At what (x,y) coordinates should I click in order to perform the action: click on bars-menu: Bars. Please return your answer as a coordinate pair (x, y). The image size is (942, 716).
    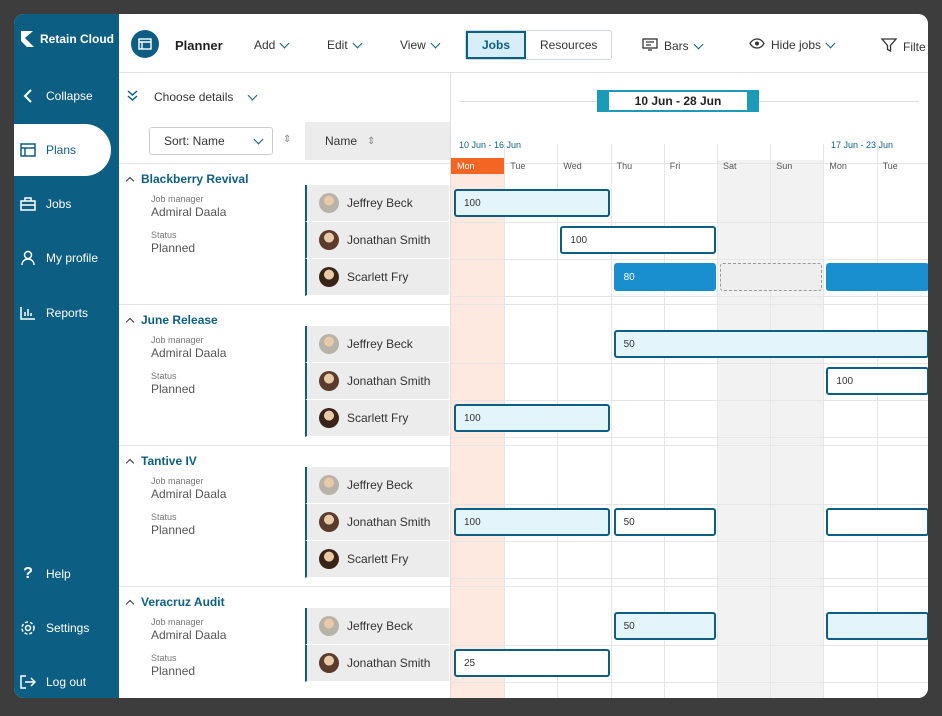
    Looking at the image, I should click on (673, 46).